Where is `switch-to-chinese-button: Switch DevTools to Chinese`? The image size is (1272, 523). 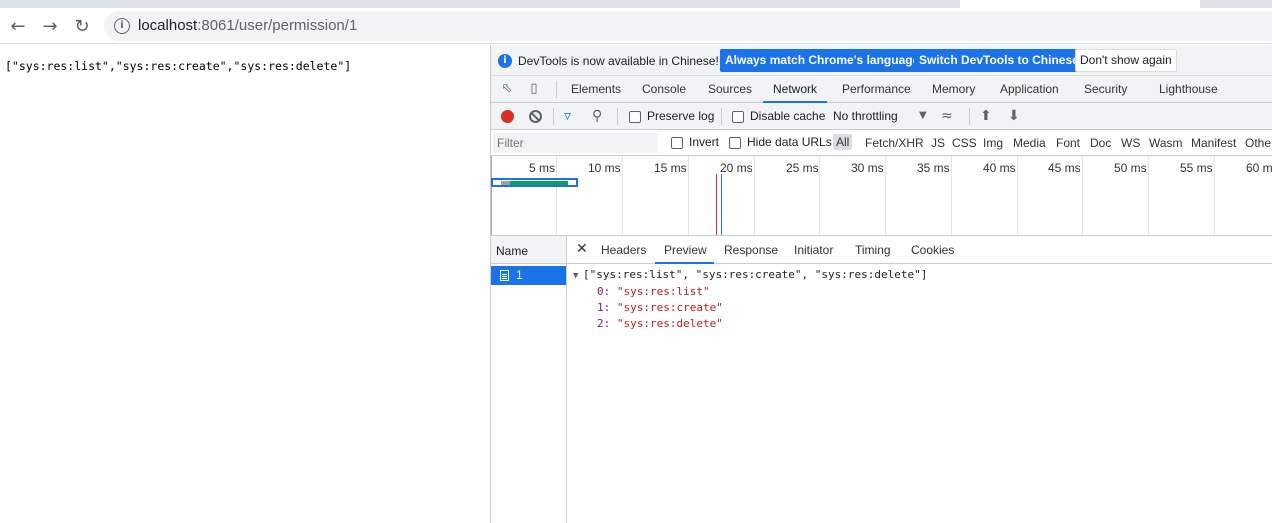
switch-to-chinese-button: Switch DevTools to Chinese is located at coordinates (999, 60).